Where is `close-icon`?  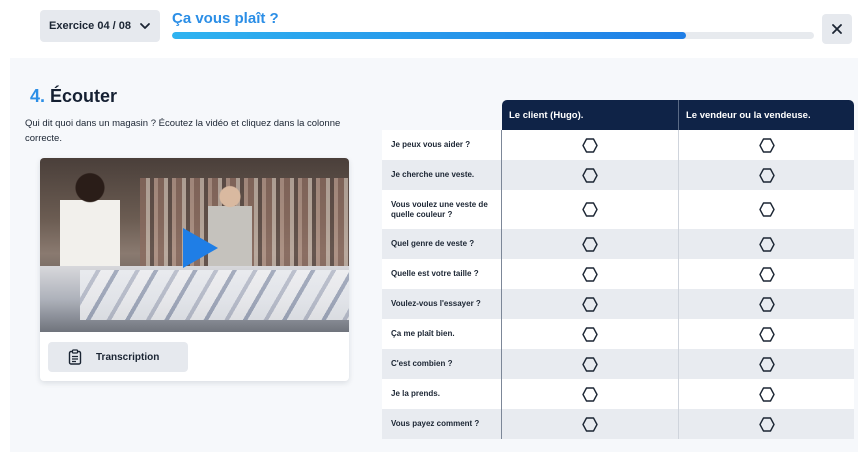
close-icon is located at coordinates (837, 29).